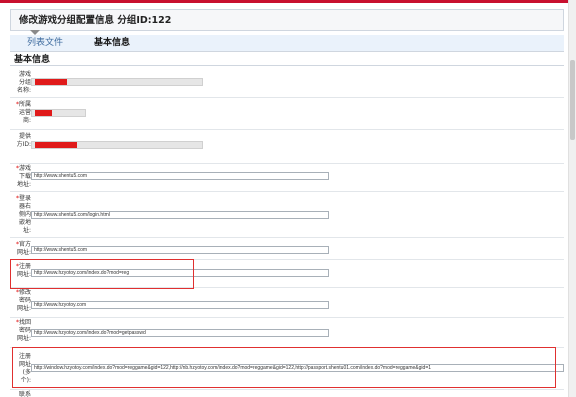 The image size is (576, 397). What do you see at coordinates (287, 146) in the screenshot?
I see `form-row-provider-id: 提供 方ID:` at bounding box center [287, 146].